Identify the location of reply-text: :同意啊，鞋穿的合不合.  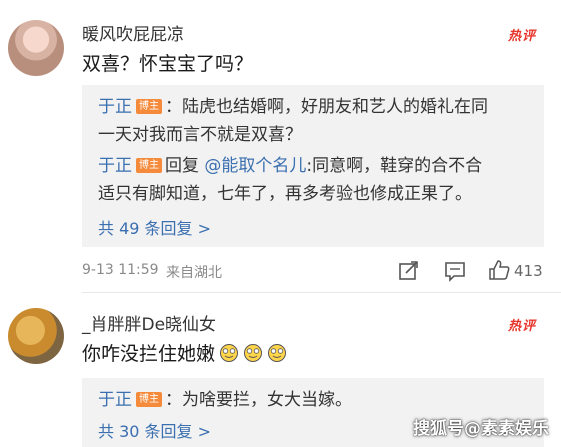
(394, 166).